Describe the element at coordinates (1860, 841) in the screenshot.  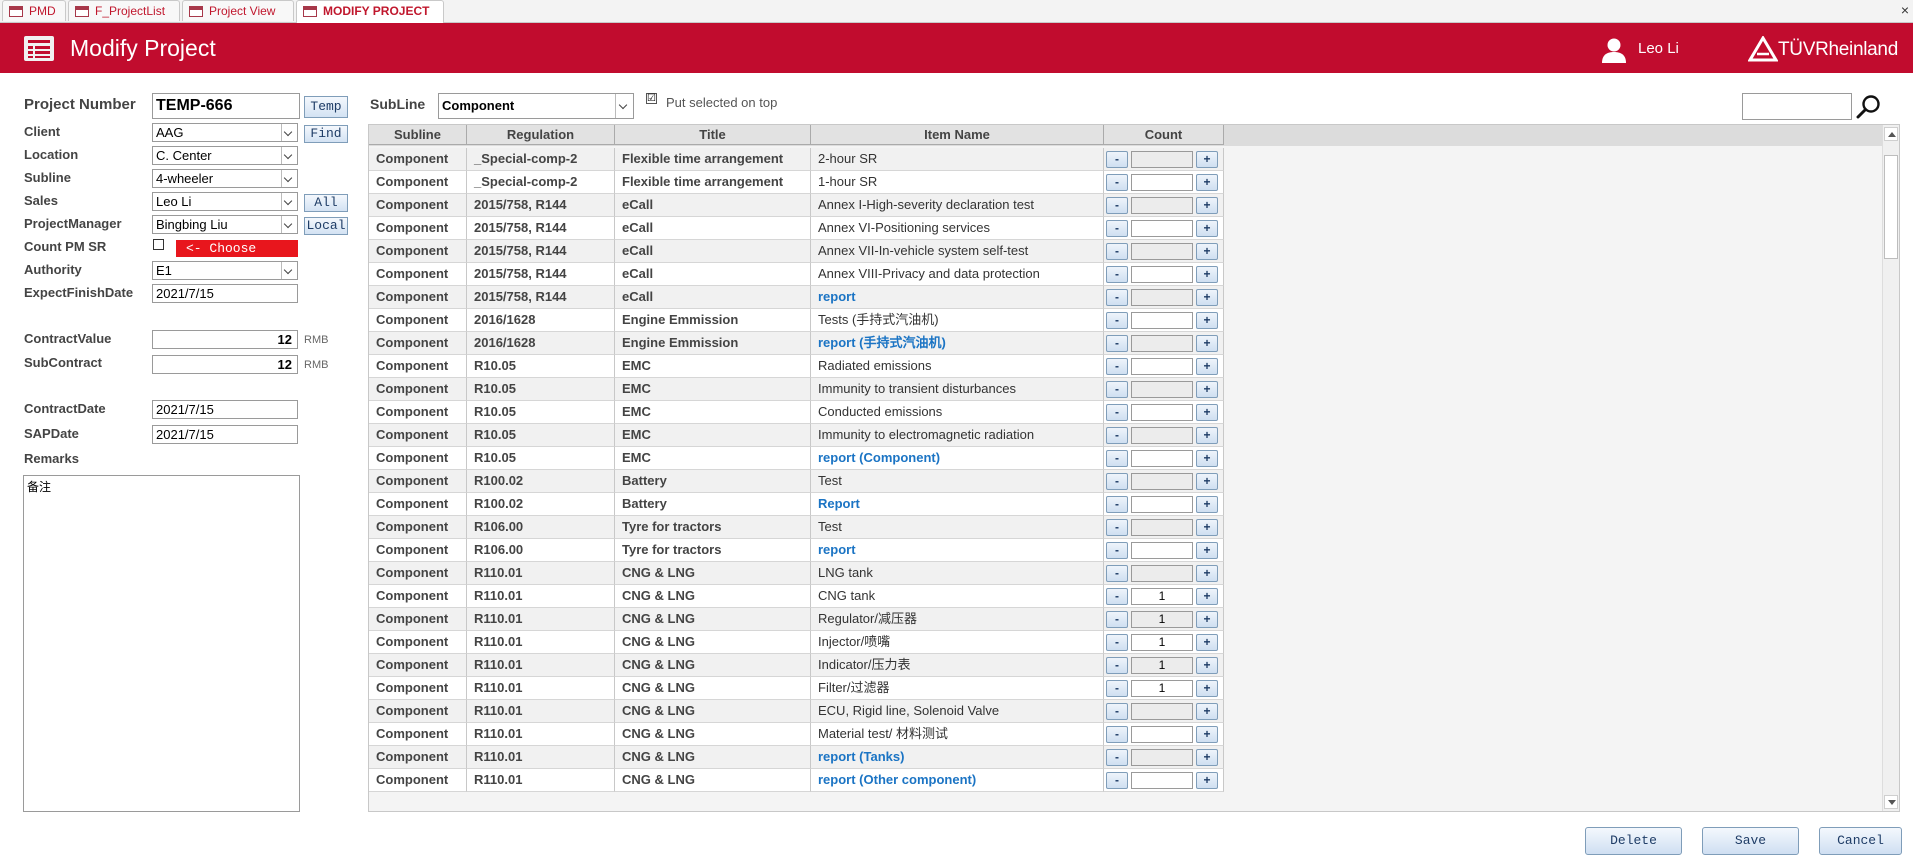
I see `cancel-button: Cancel` at that location.